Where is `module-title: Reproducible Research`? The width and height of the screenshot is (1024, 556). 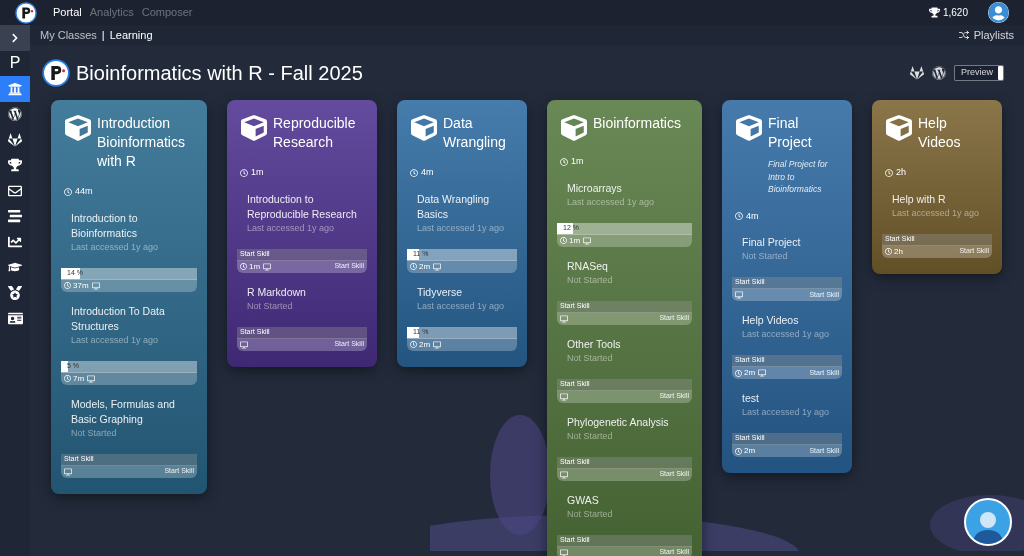 module-title: Reproducible Research is located at coordinates (315, 133).